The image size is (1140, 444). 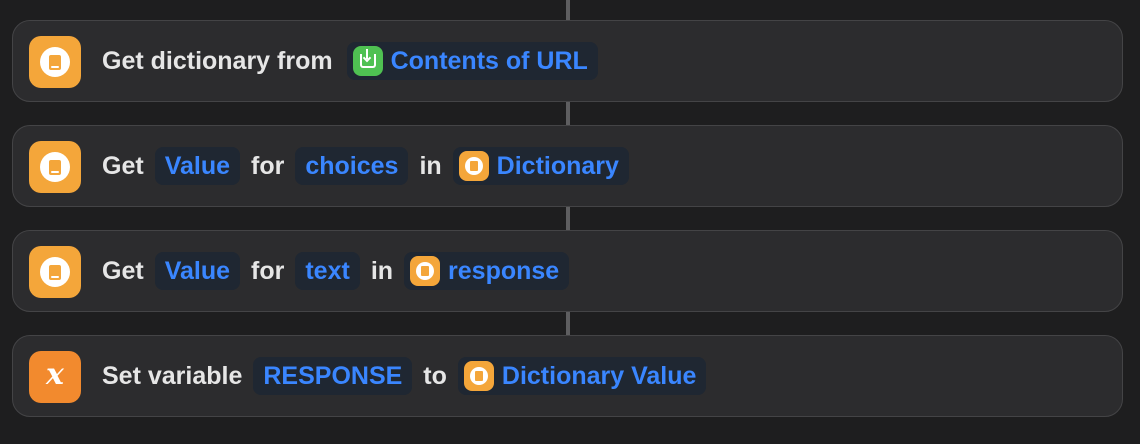 I want to click on action-label: to, so click(x=435, y=375).